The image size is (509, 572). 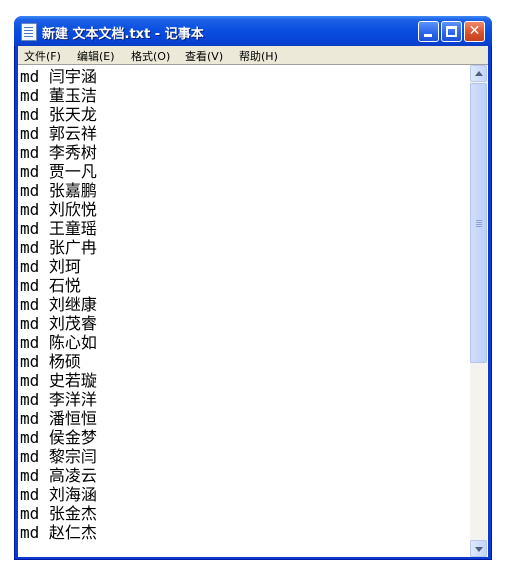 What do you see at coordinates (58, 323) in the screenshot?
I see `text-line: md 刘茂睿` at bounding box center [58, 323].